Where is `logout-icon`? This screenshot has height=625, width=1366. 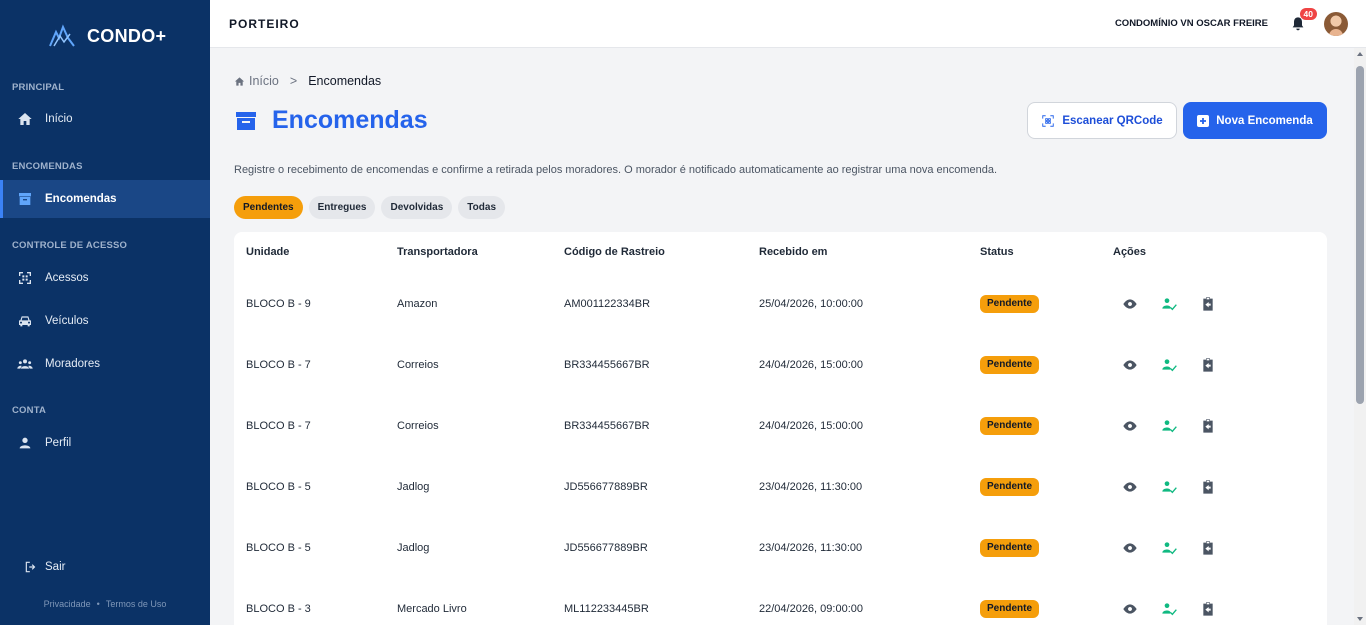 logout-icon is located at coordinates (30, 567).